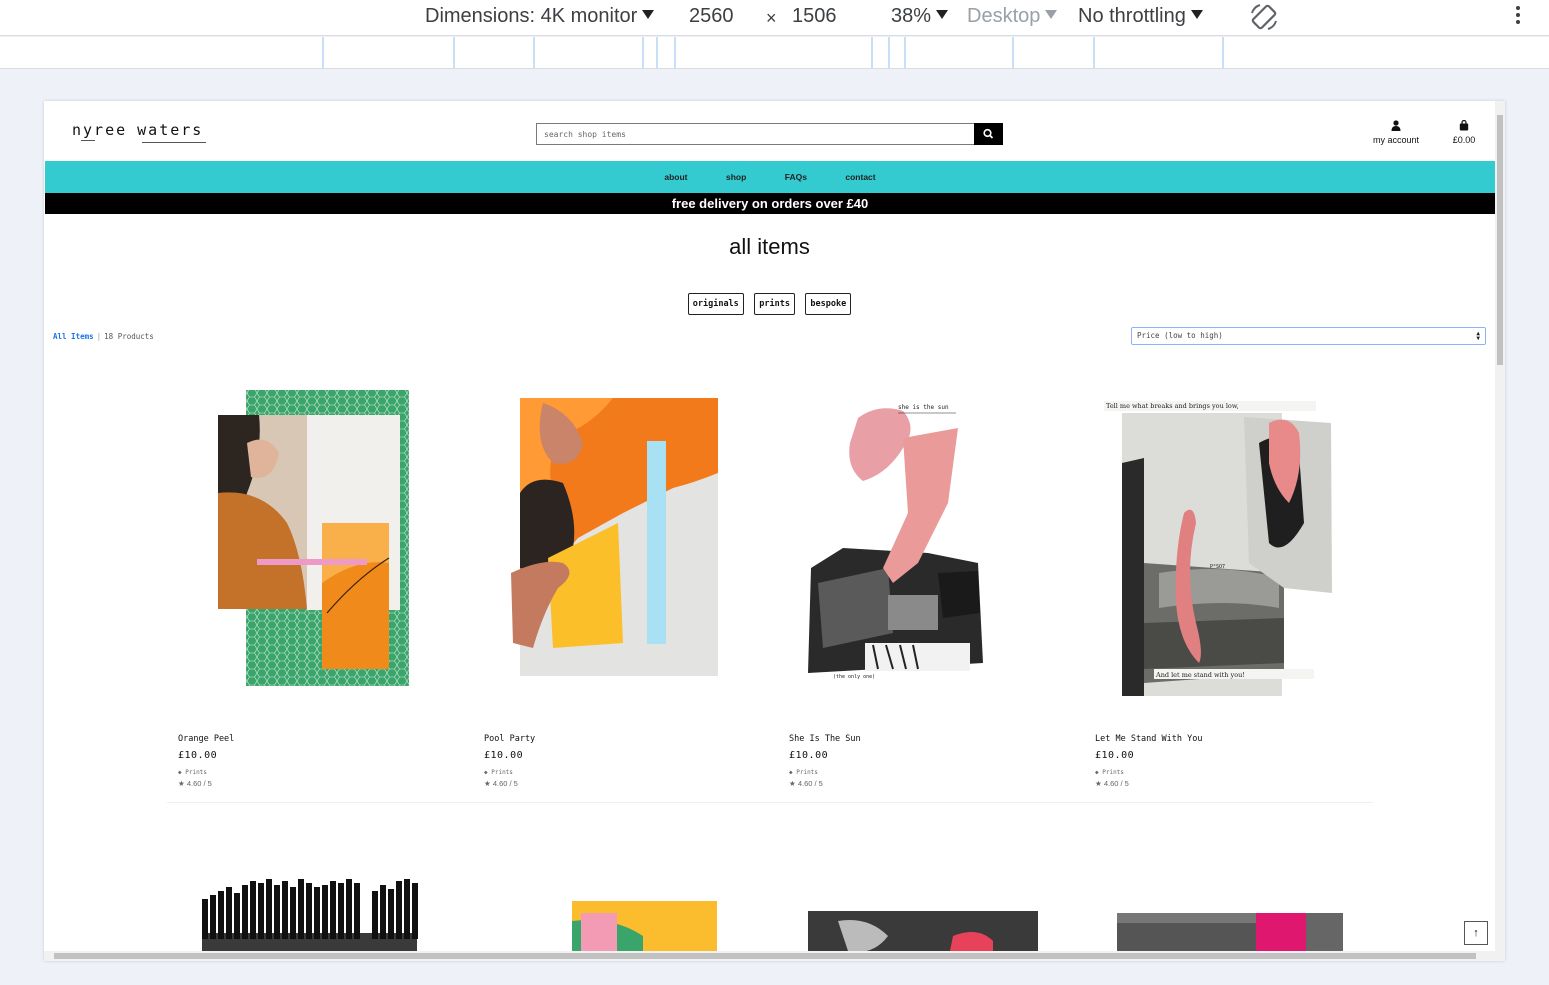  I want to click on my-account-label: my account, so click(1396, 140).